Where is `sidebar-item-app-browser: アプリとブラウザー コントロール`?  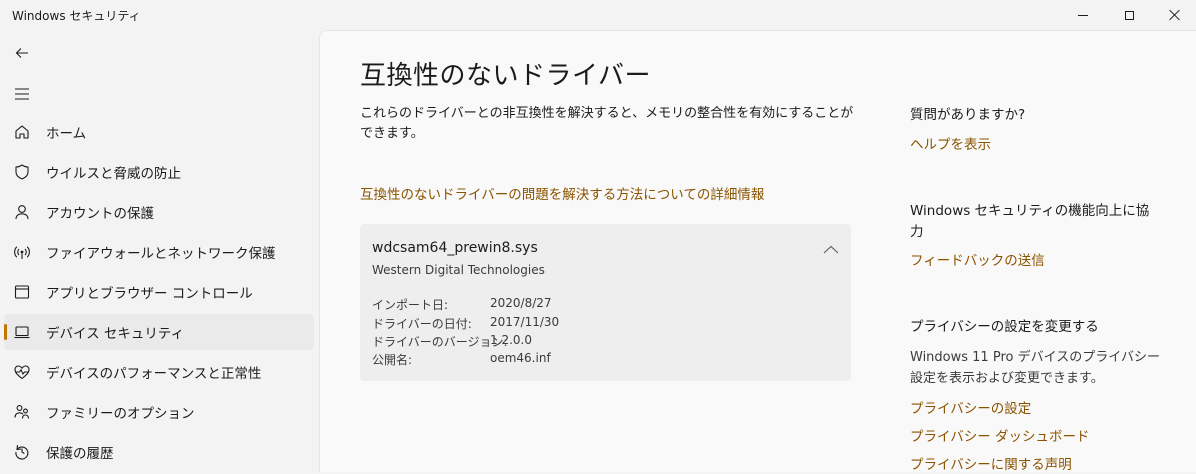 sidebar-item-app-browser: アプリとブラウザー コントロール is located at coordinates (159, 292).